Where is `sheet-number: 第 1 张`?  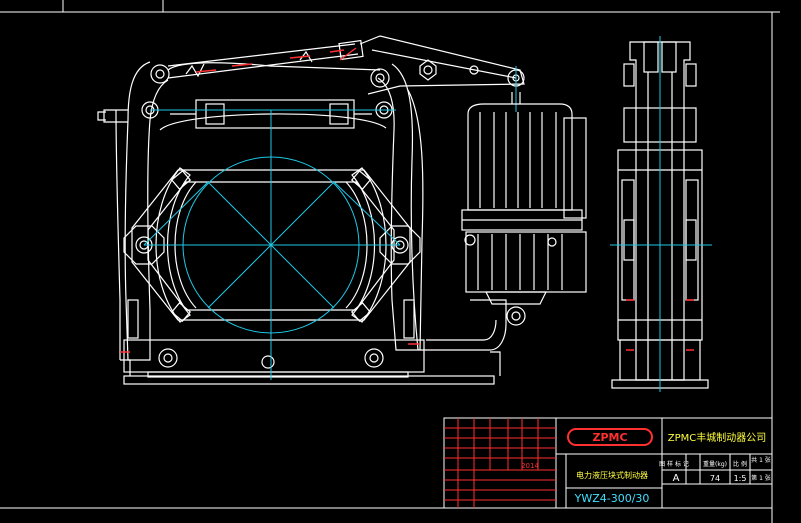
sheet-number: 第 1 张 is located at coordinates (761, 478).